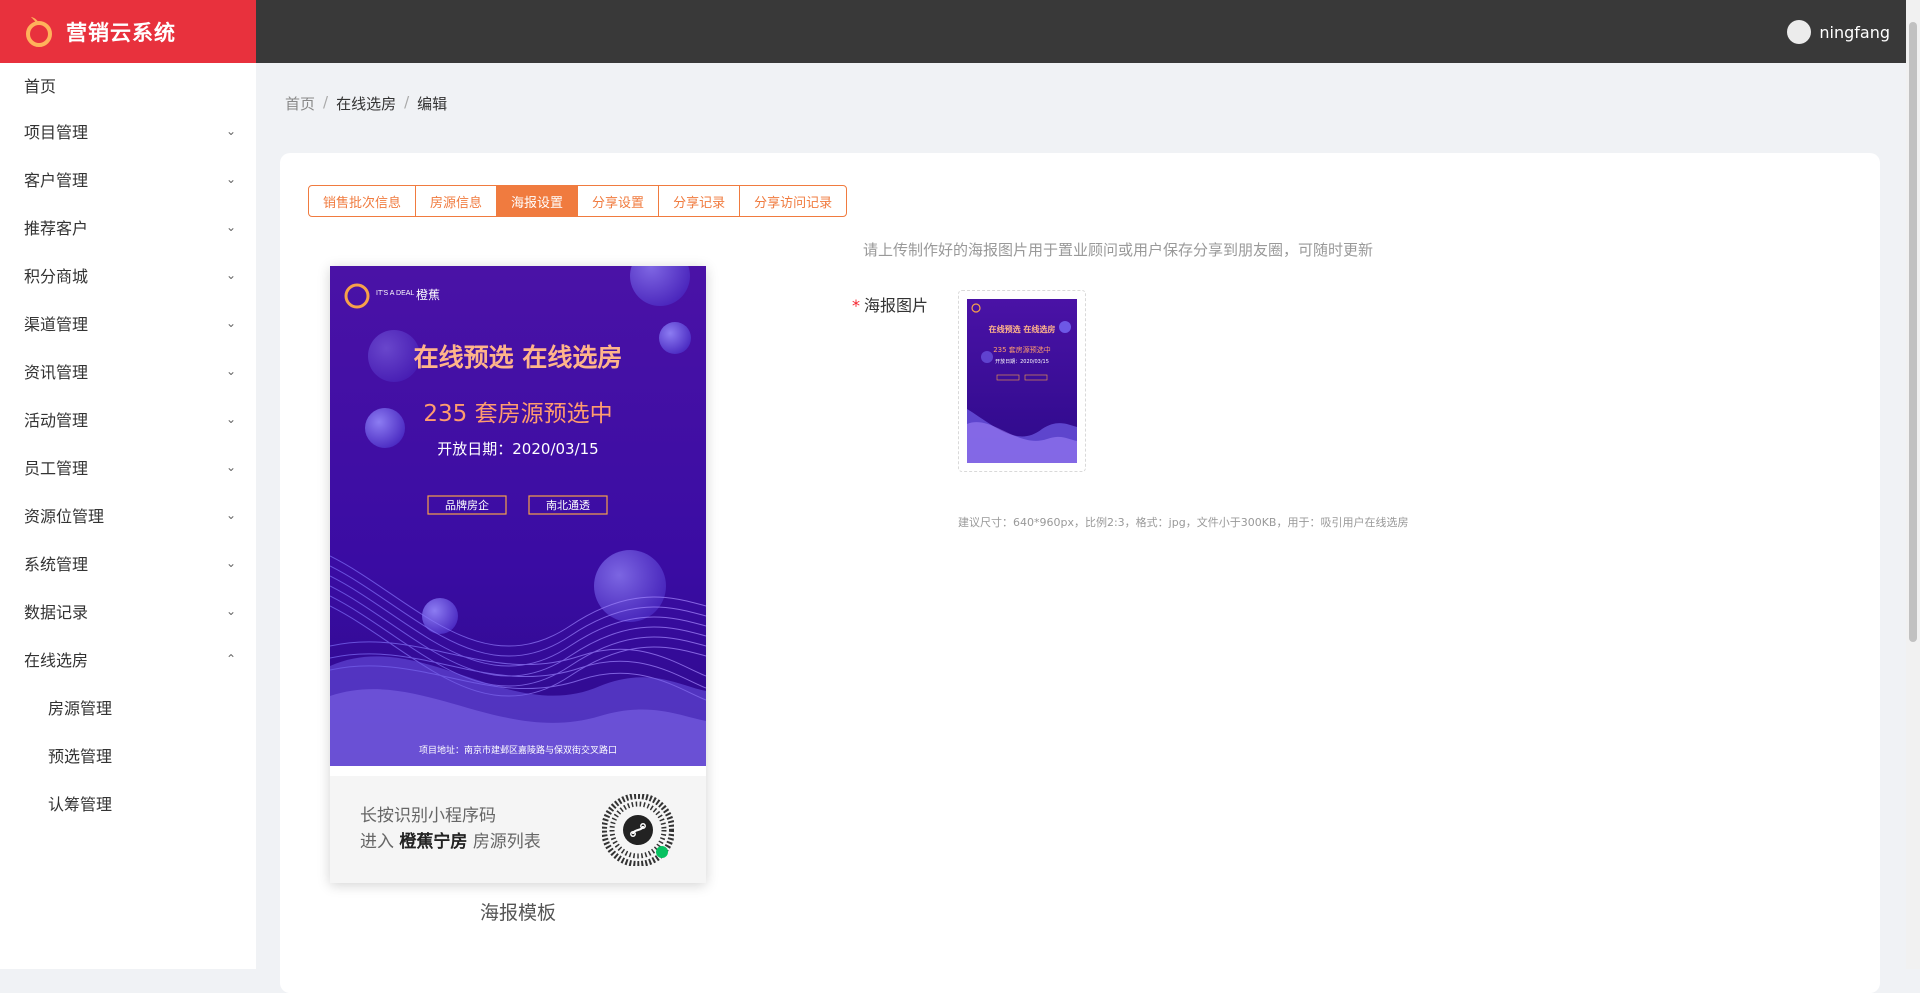 The width and height of the screenshot is (1920, 993). What do you see at coordinates (56, 228) in the screenshot?
I see `sidebar-item-label: 推荐客户` at bounding box center [56, 228].